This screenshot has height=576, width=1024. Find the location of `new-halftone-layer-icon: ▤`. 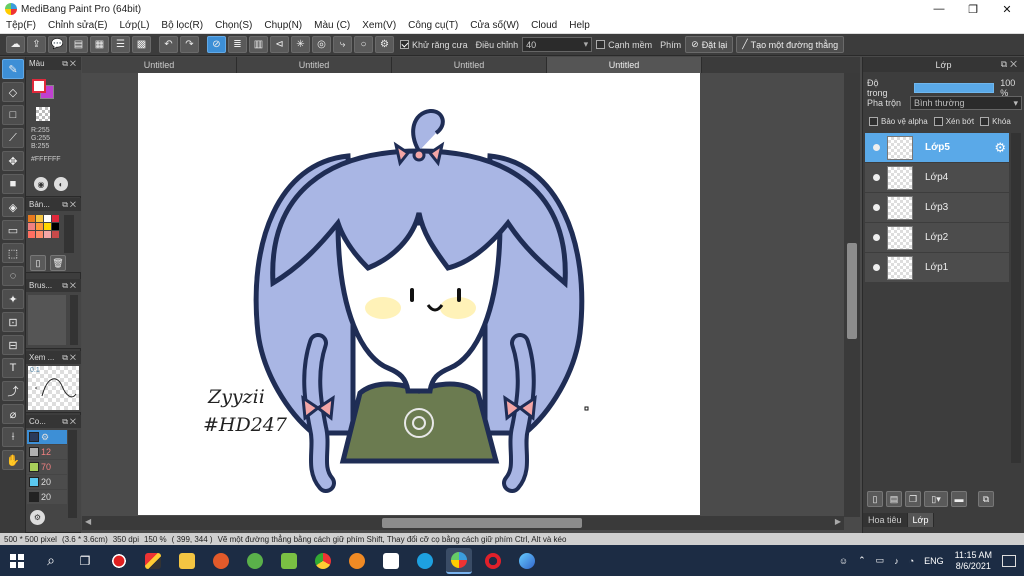

new-halftone-layer-icon: ▤ is located at coordinates (894, 499).